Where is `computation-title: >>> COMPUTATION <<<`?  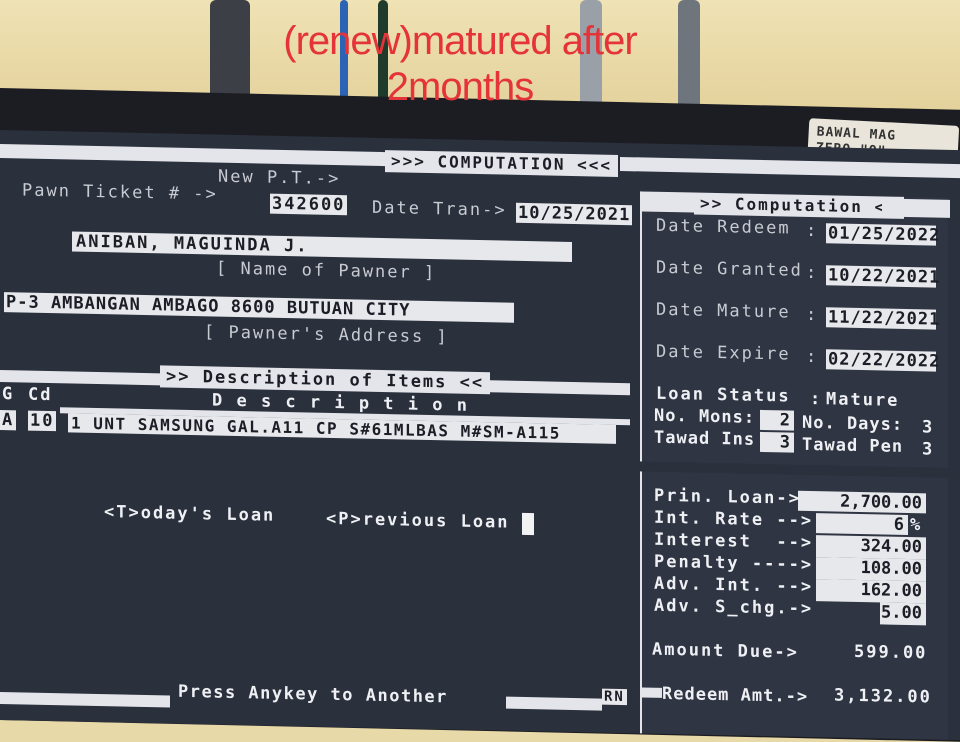
computation-title: >>> COMPUTATION <<< is located at coordinates (502, 163).